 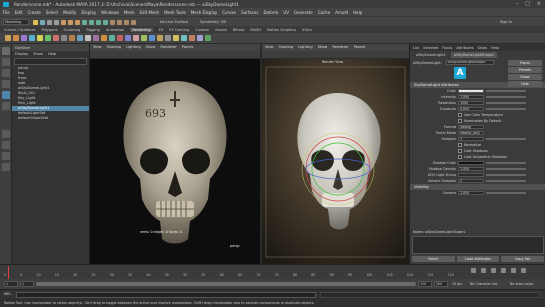 I want to click on go-to-end-icon, so click(x=523, y=270).